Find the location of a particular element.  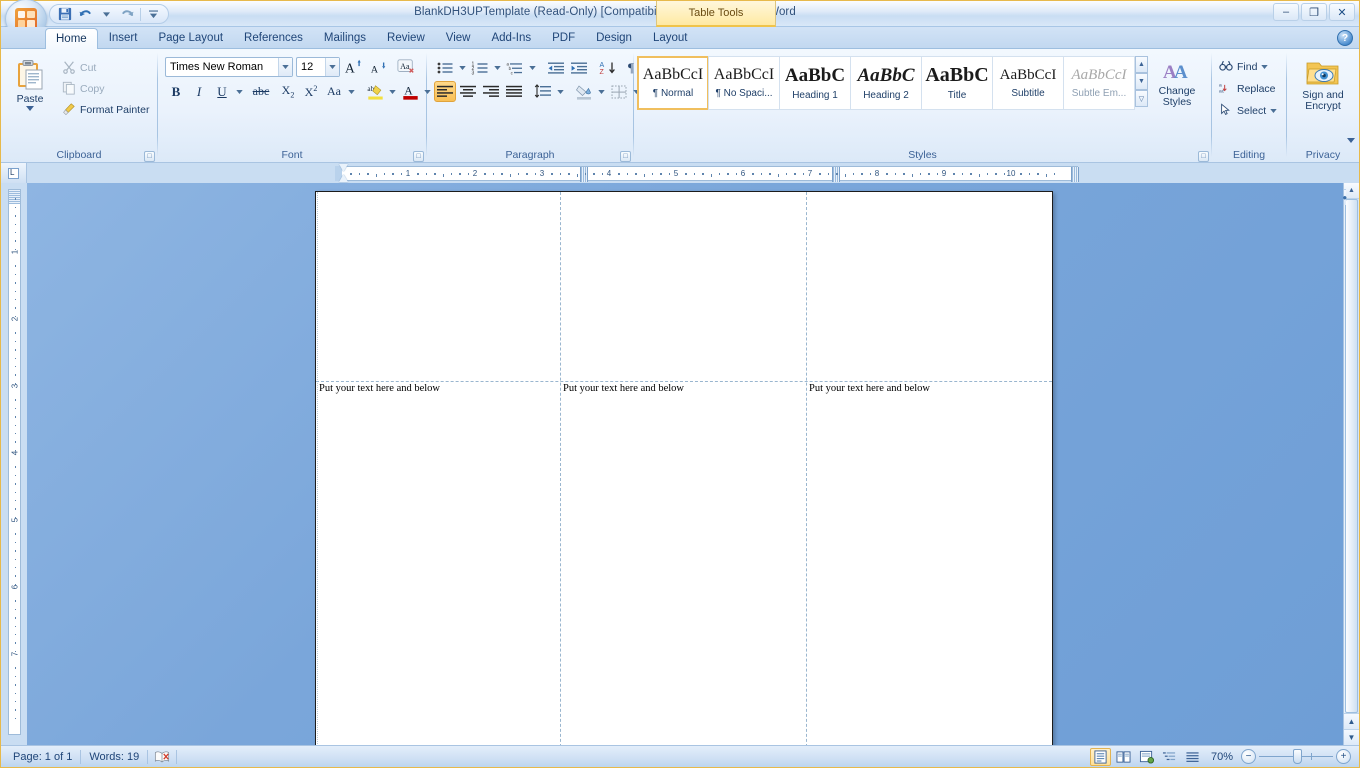

zoom-slider: − + is located at coordinates (1296, 756).